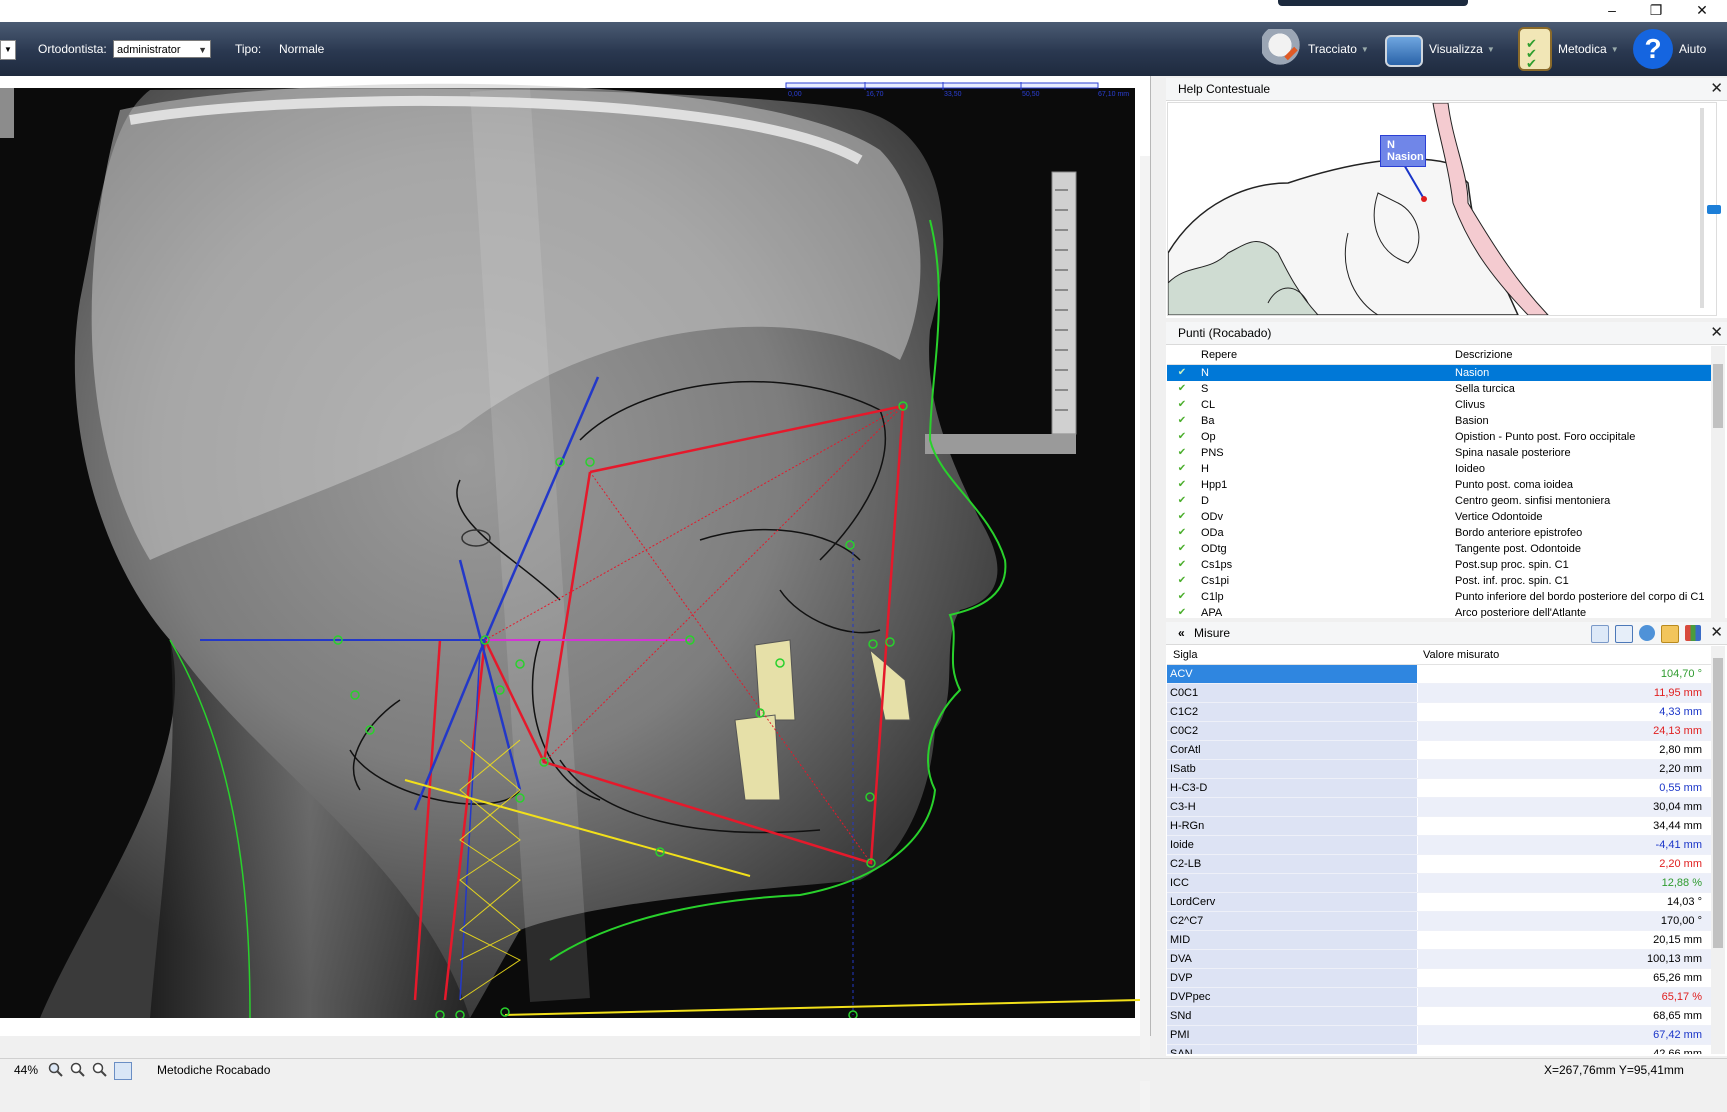 Image resolution: width=1727 pixels, height=1112 pixels. I want to click on point-row: ✔ Ba Basion, so click(1439, 421).